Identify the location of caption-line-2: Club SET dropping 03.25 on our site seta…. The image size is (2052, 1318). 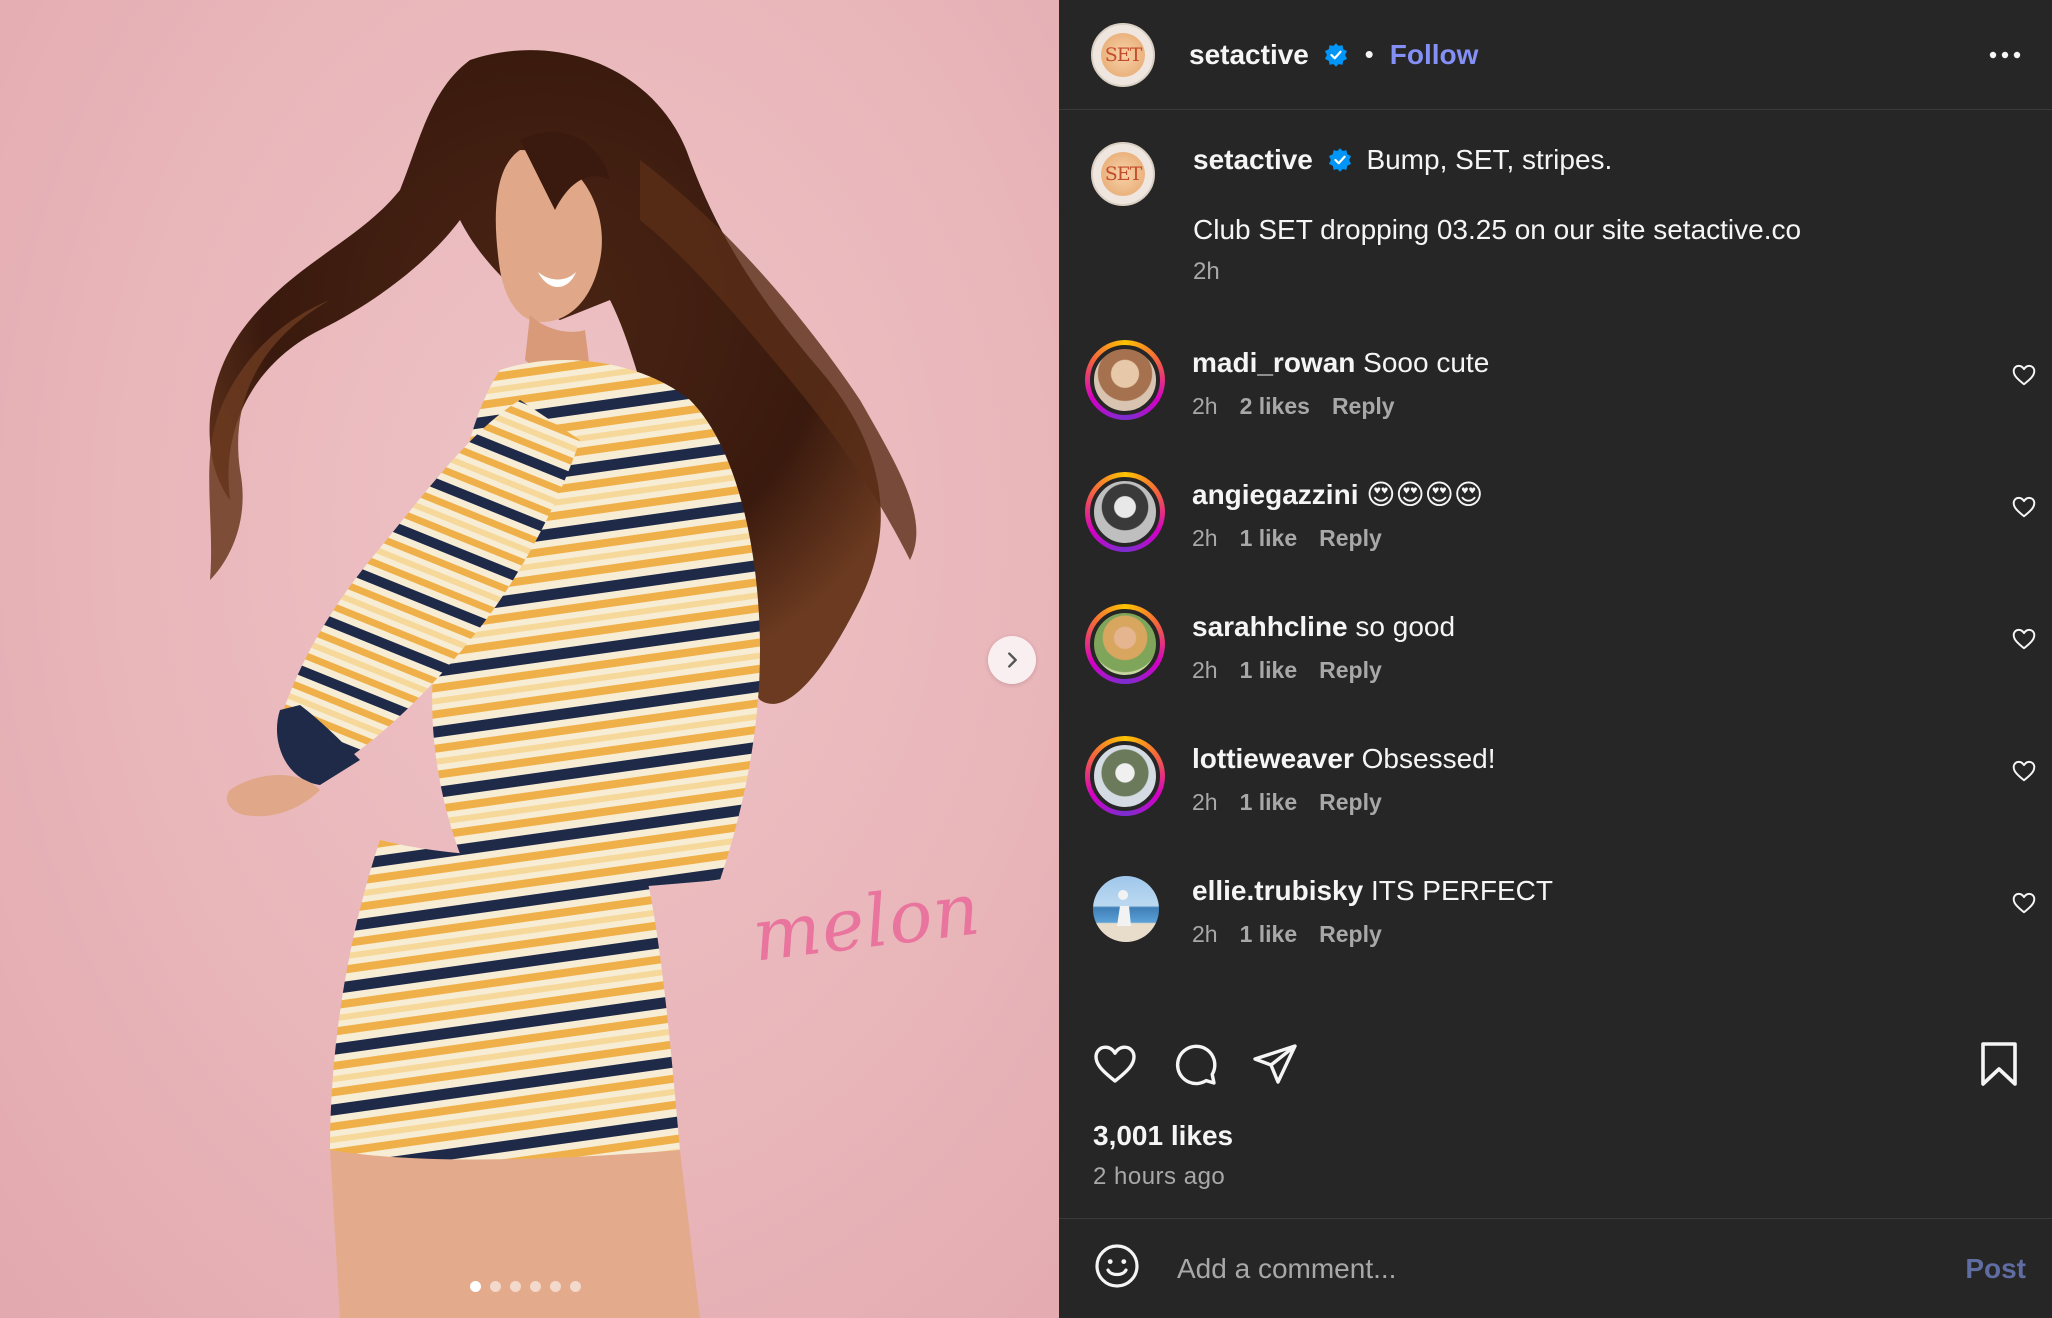
(1497, 229).